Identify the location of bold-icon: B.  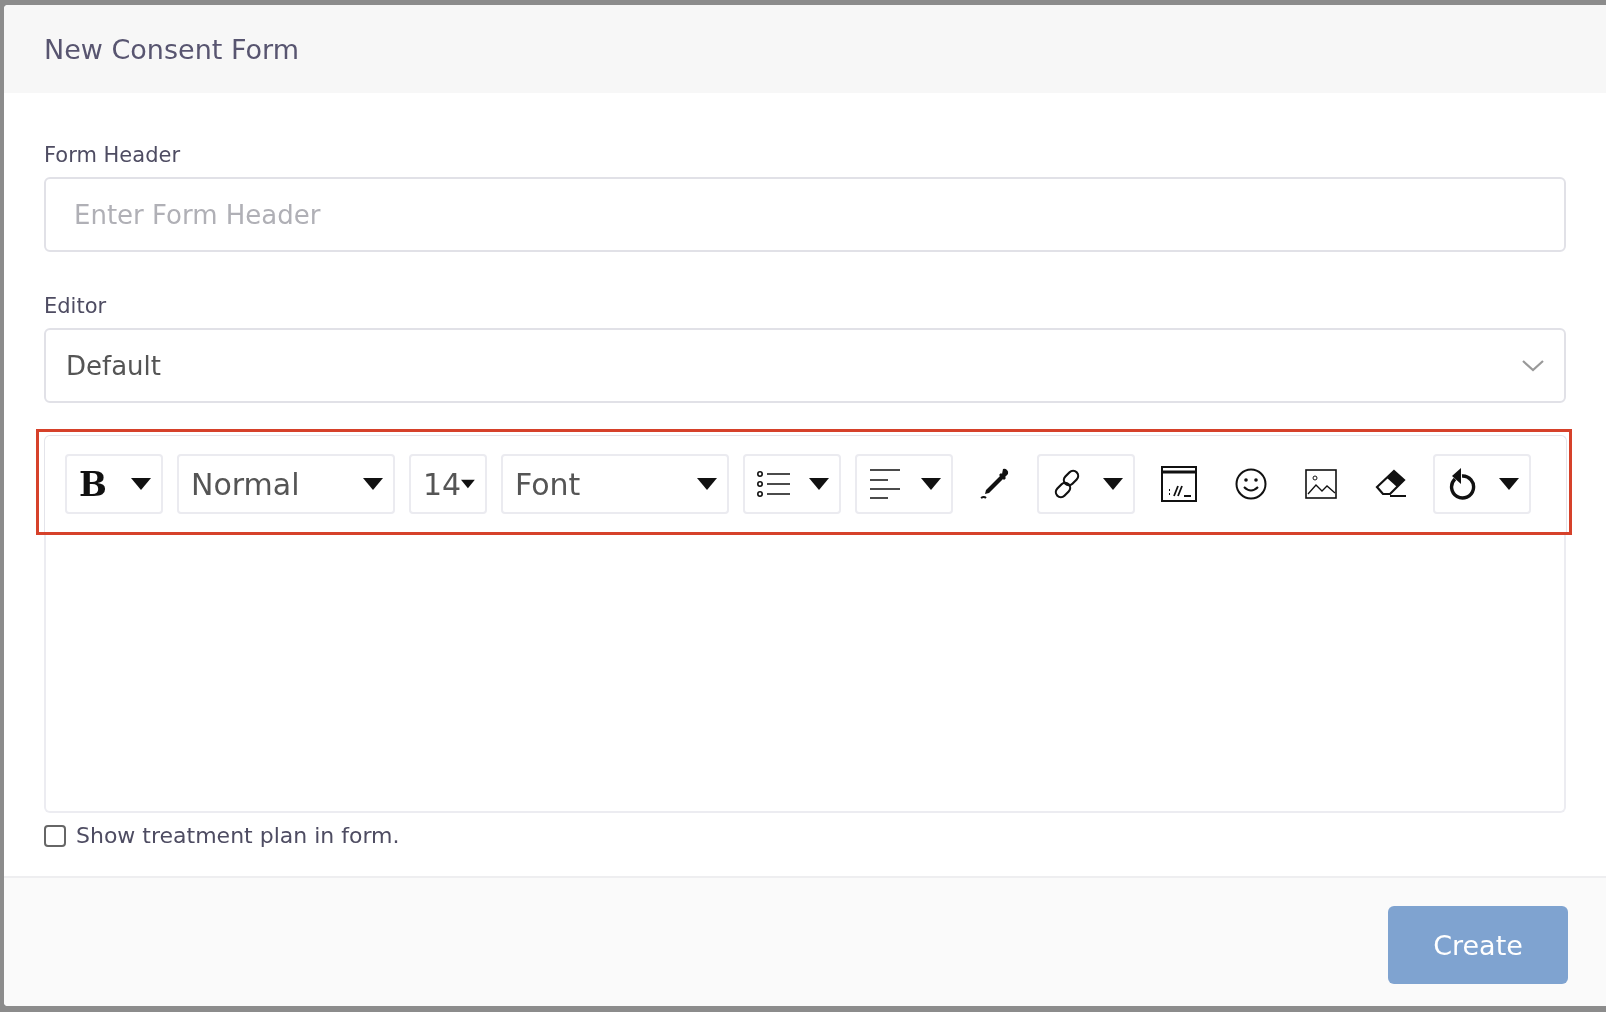
(93, 484).